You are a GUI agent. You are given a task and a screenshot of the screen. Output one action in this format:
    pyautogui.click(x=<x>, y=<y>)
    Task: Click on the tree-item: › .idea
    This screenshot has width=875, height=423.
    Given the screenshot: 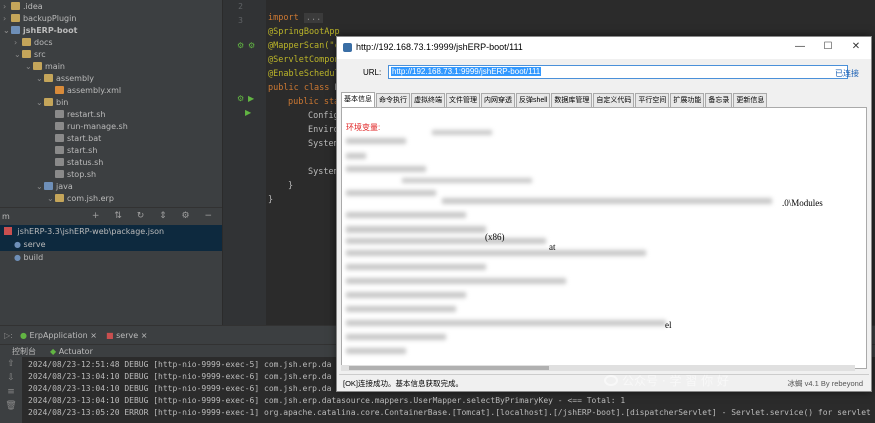 What is the action you would take?
    pyautogui.click(x=23, y=7)
    